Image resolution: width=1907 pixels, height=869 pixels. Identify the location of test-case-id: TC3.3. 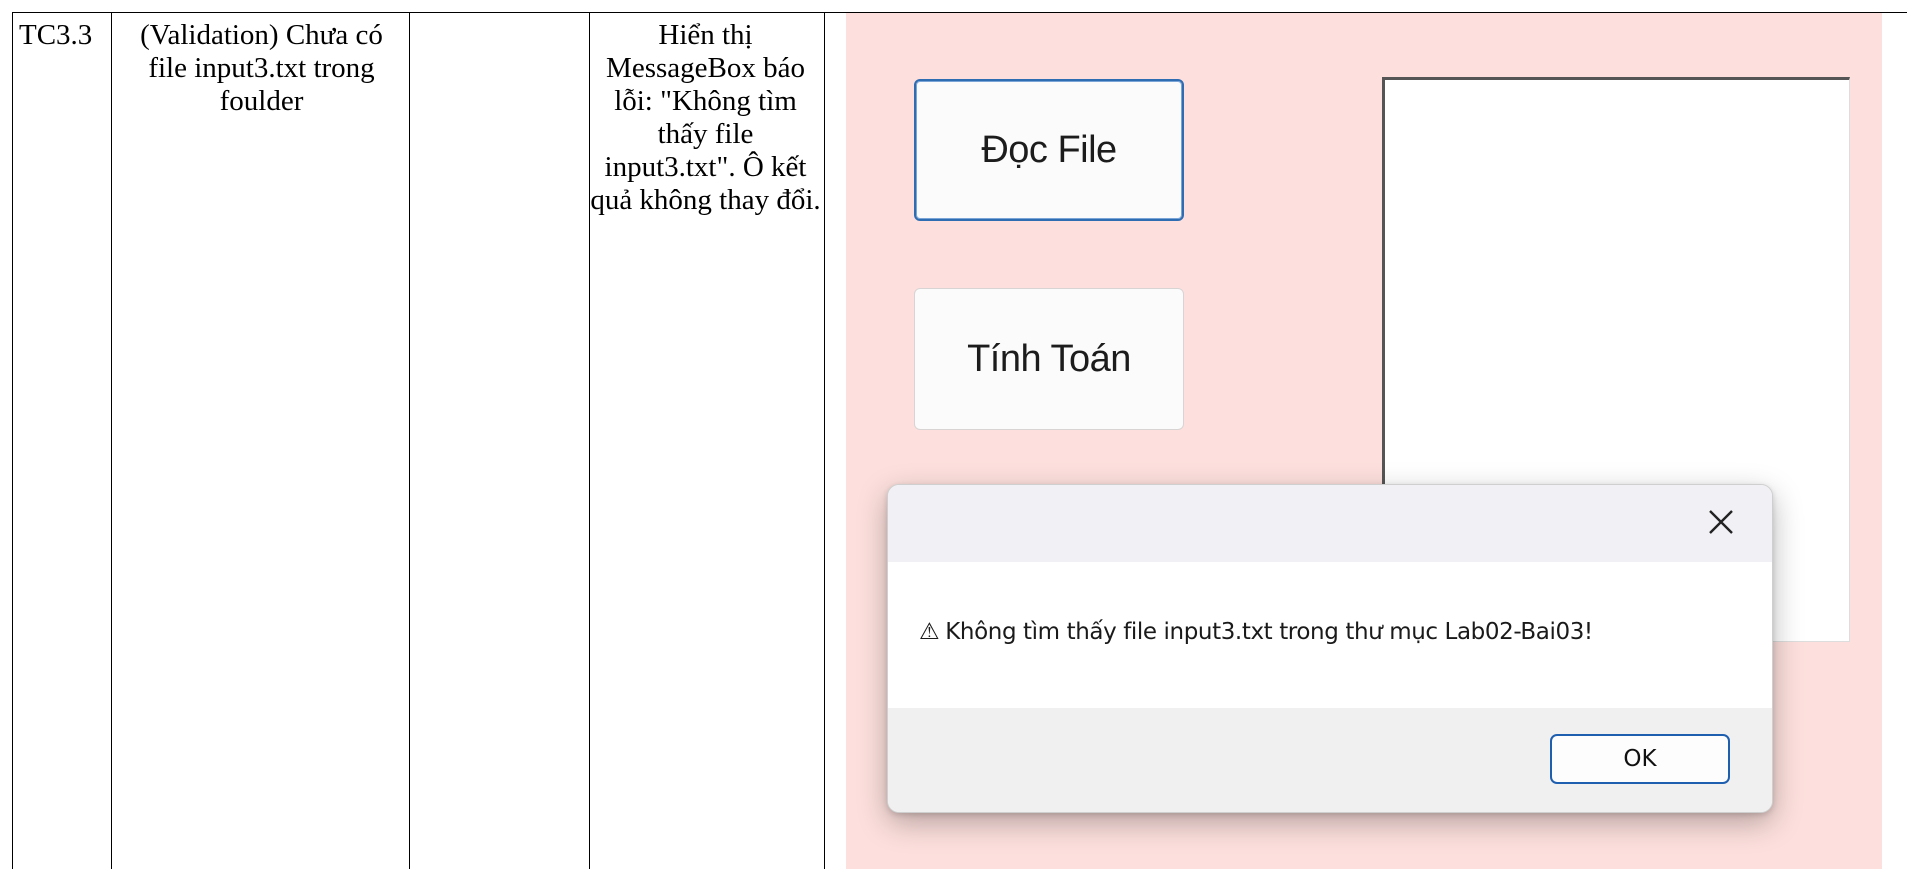
(56, 35).